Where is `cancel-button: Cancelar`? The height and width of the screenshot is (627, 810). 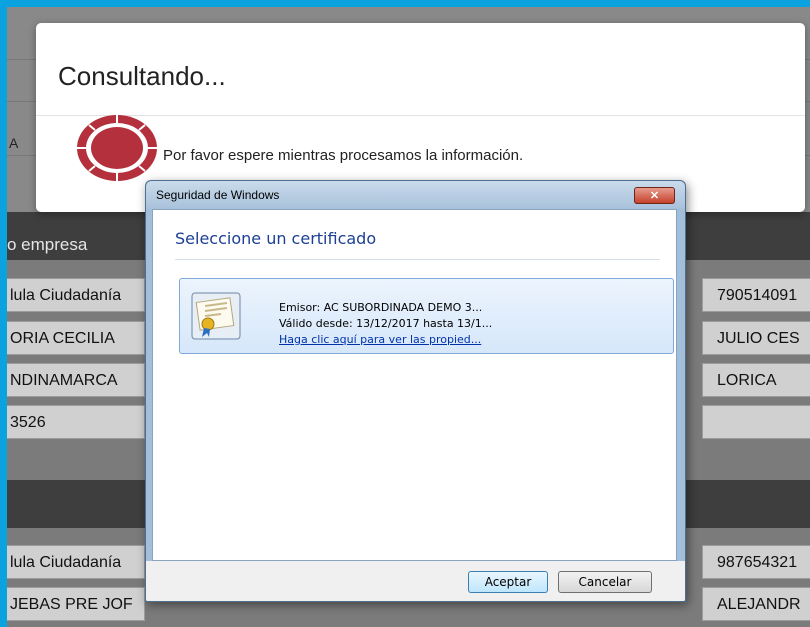
cancel-button: Cancelar is located at coordinates (605, 582).